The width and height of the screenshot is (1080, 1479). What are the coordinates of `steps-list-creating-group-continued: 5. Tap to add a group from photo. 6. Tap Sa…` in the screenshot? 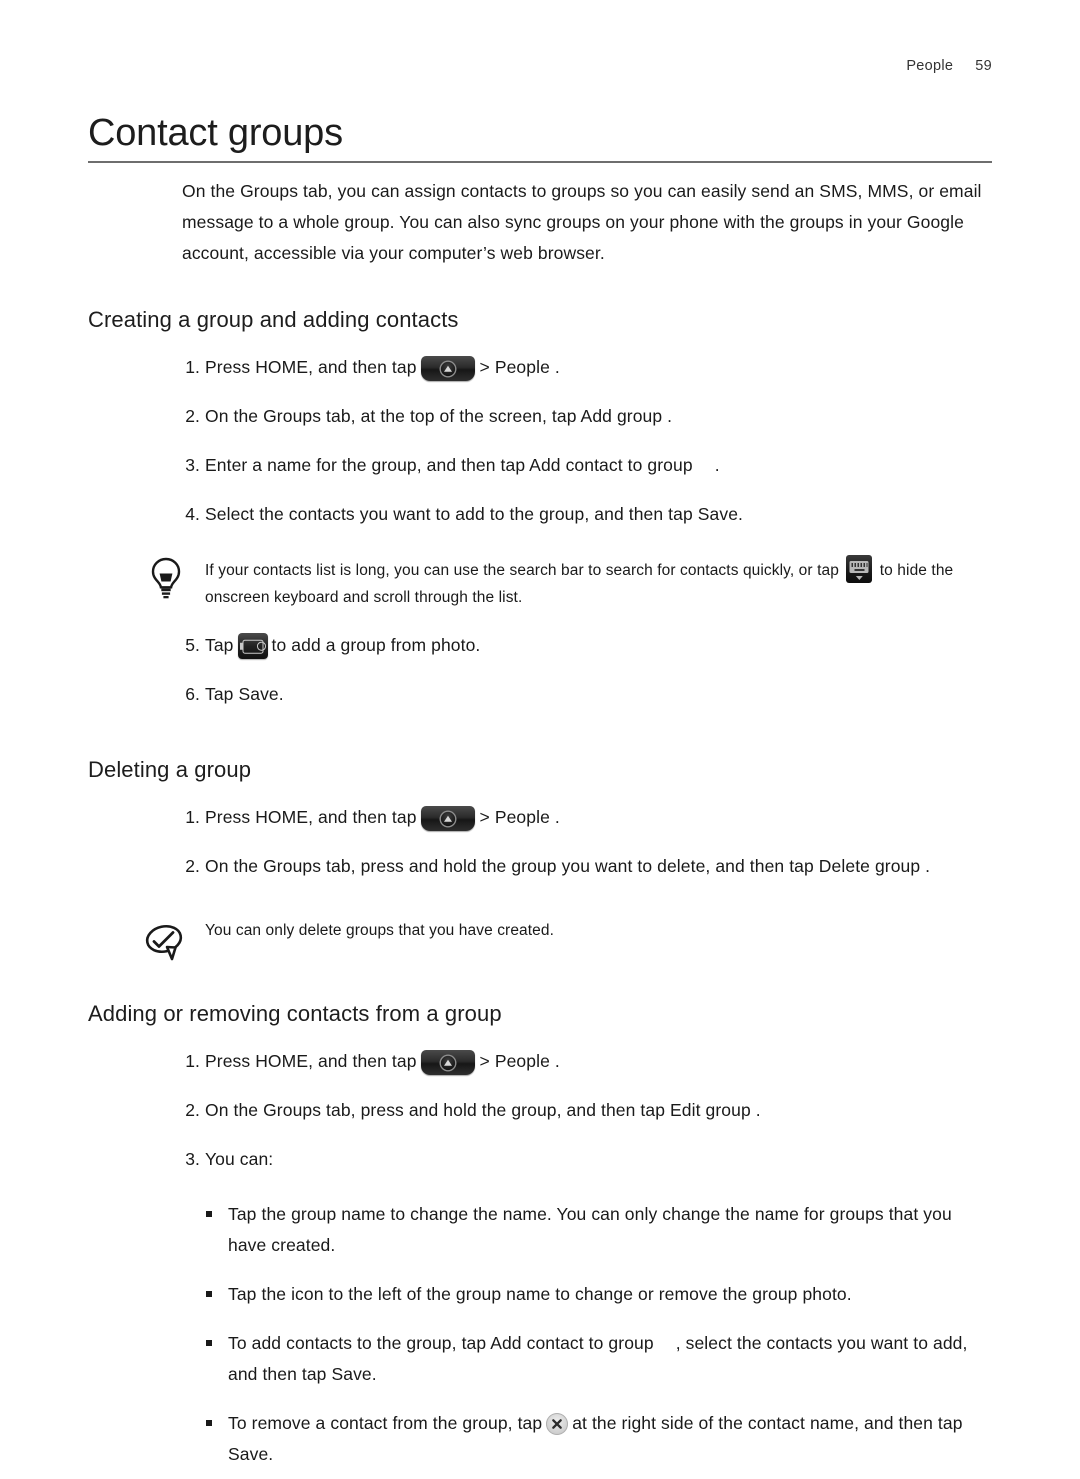 It's located at (540, 670).